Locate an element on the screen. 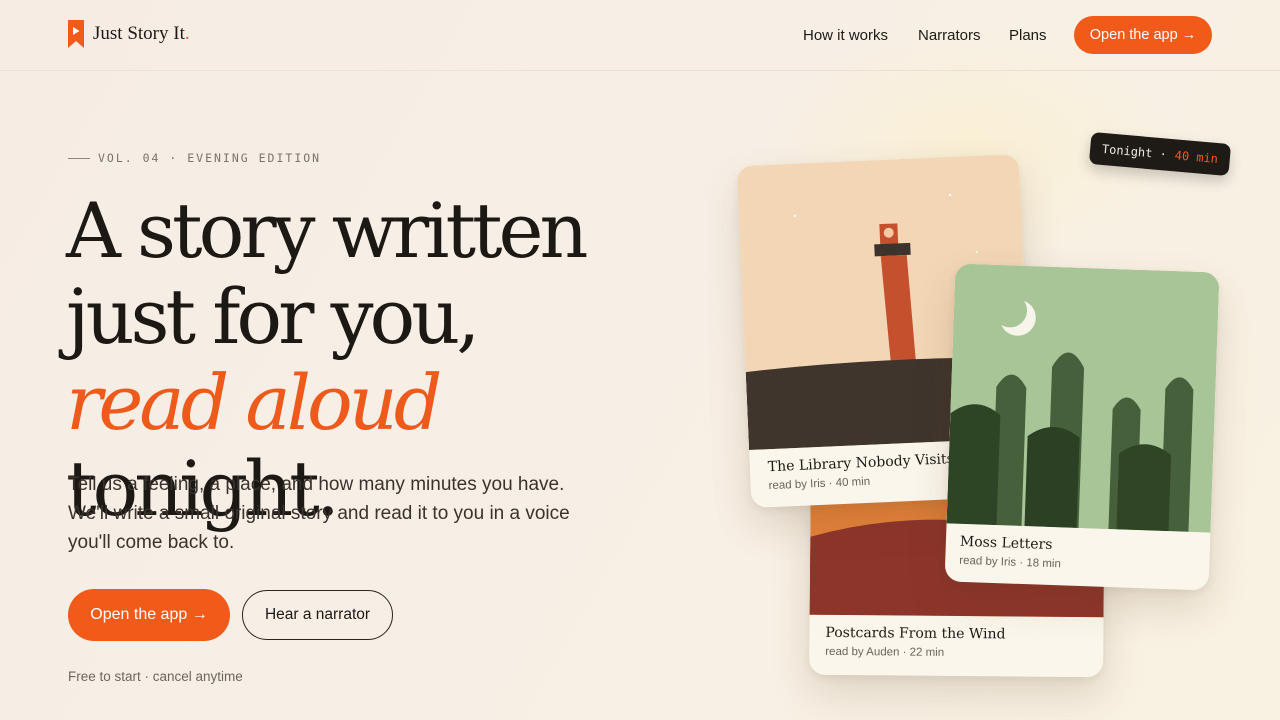  pill-label: Tonight · is located at coordinates (1134, 151).